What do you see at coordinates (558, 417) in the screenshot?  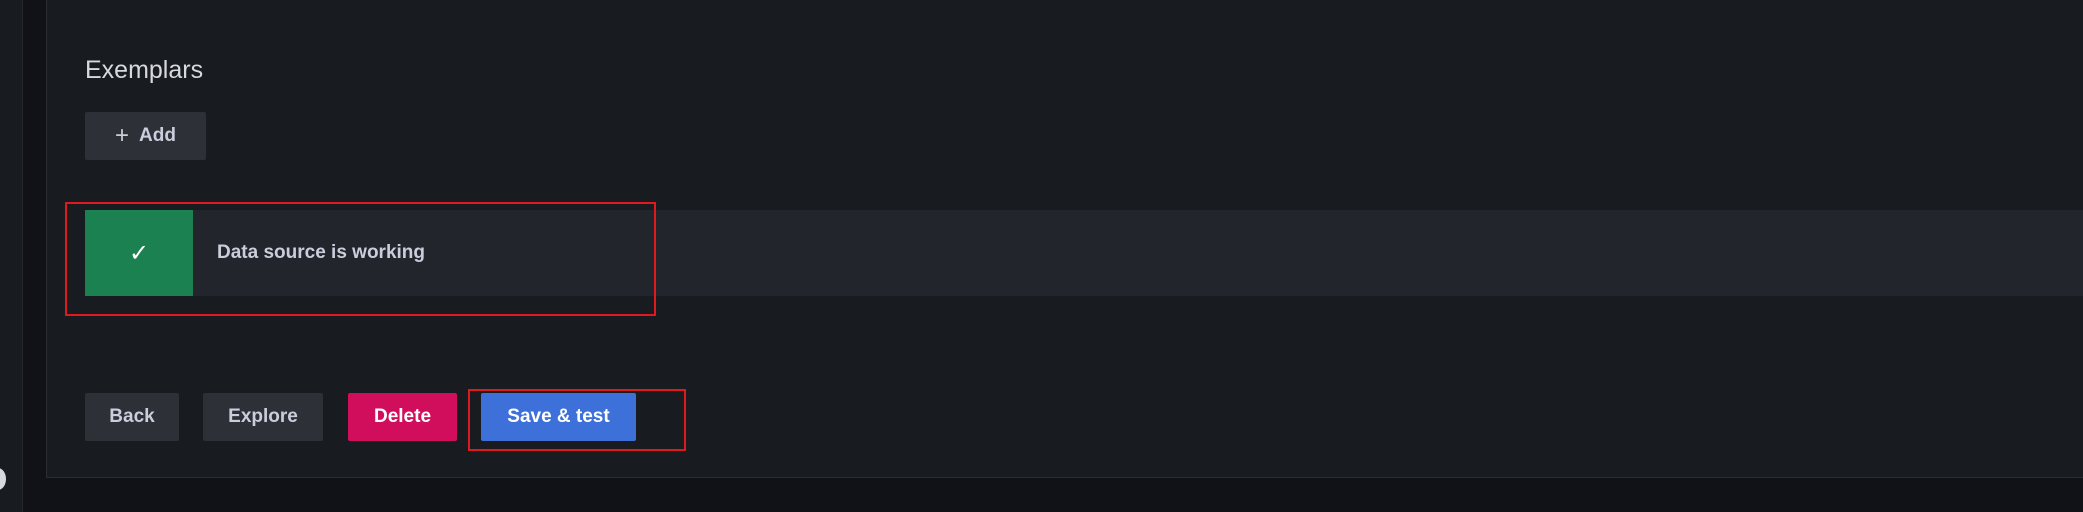 I see `save-test-button: Save & test` at bounding box center [558, 417].